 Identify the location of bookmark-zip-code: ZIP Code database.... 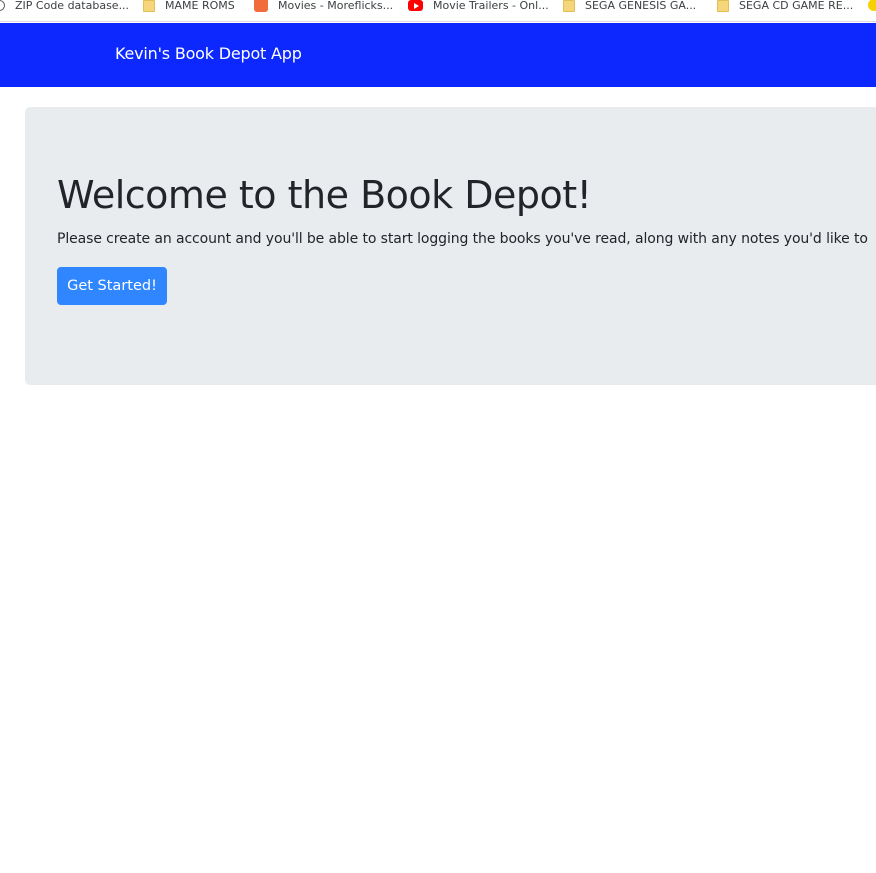
(64, 7).